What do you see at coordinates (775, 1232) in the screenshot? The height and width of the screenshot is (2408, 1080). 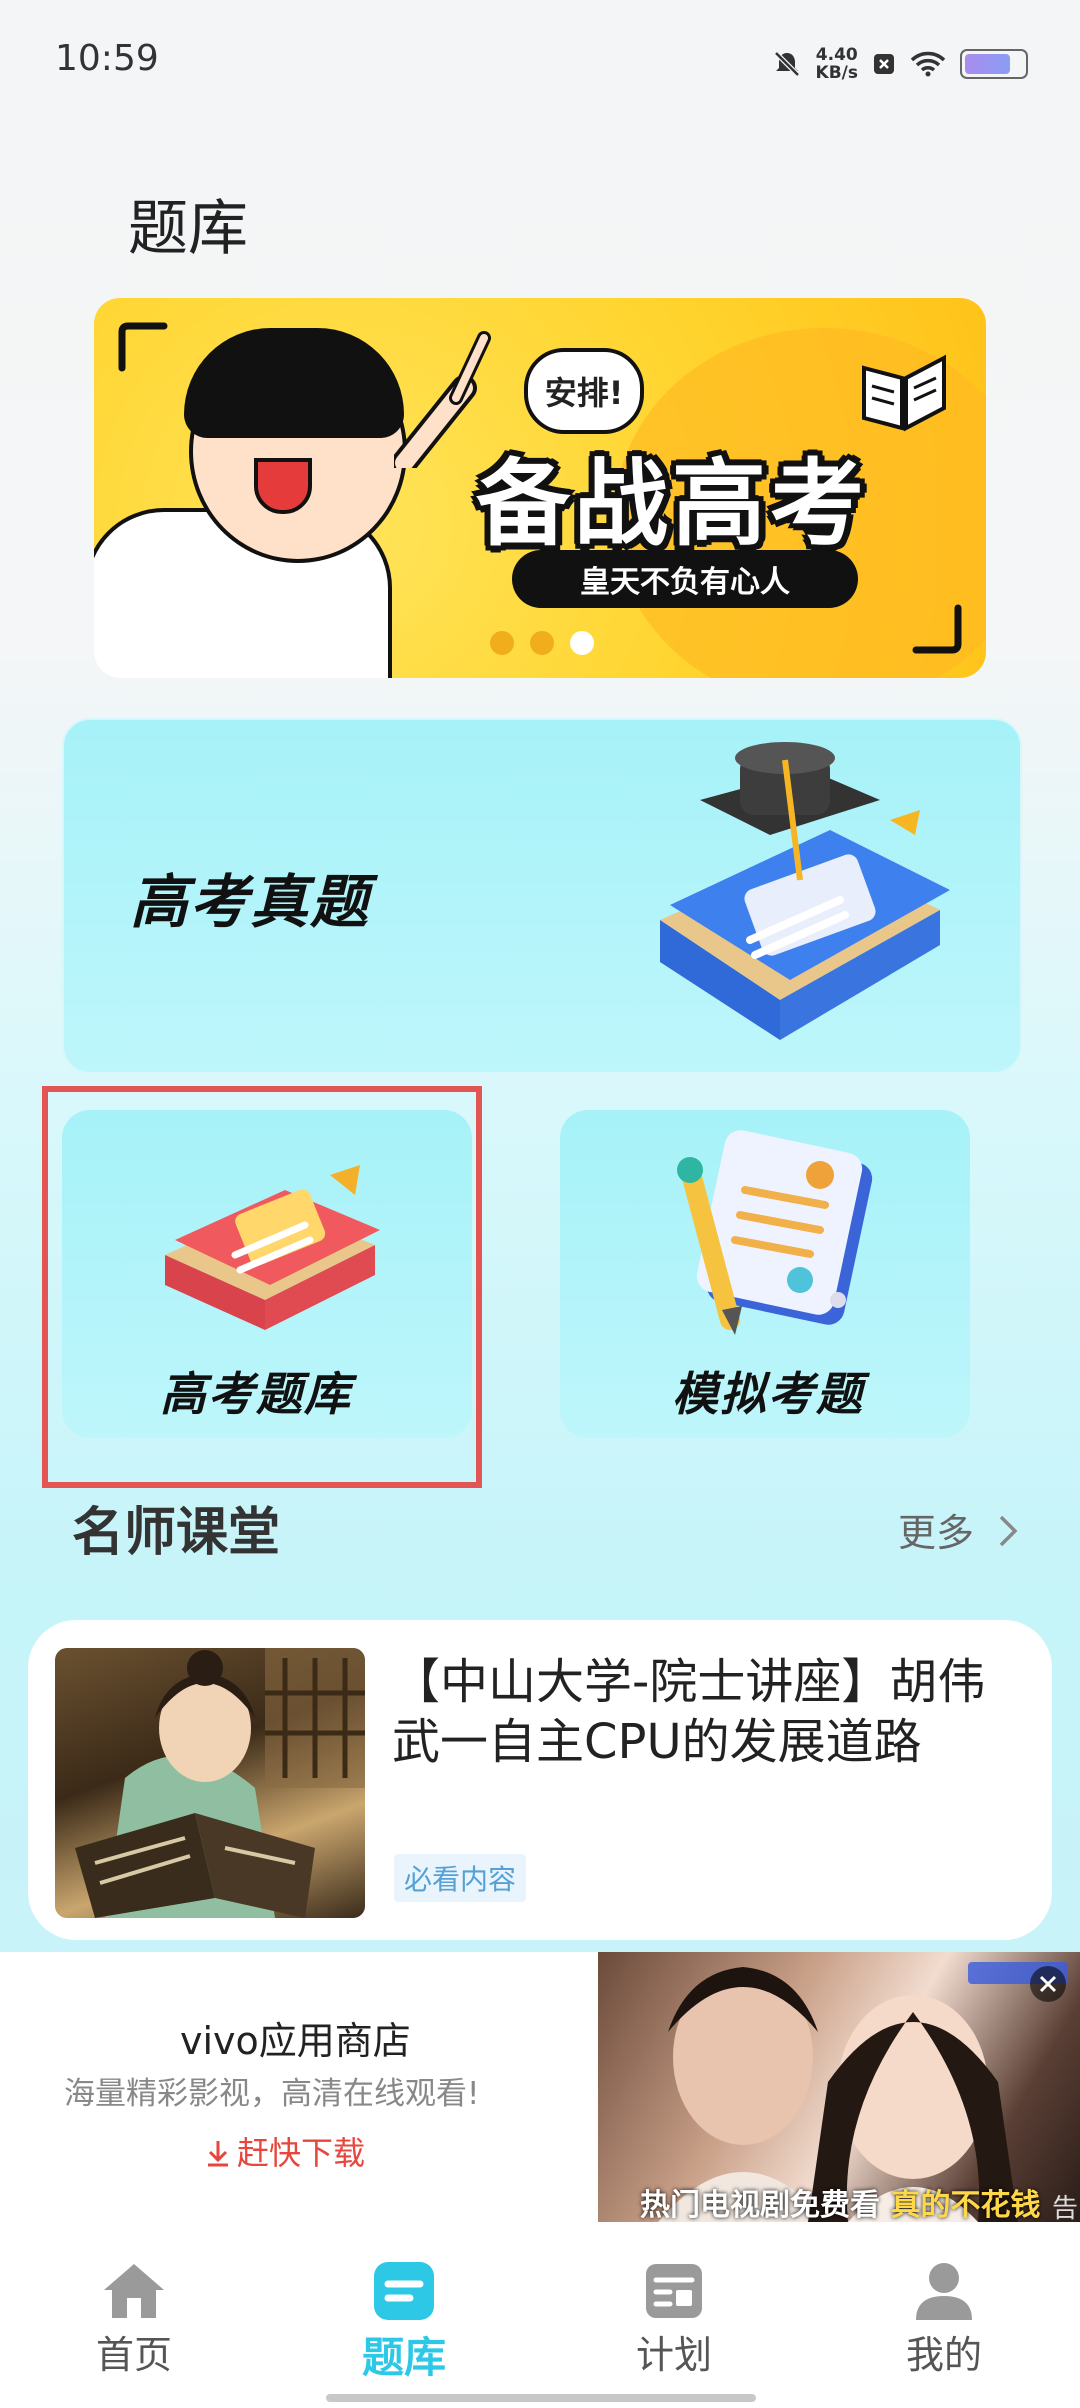 I see `clipboard-pencil-icon` at bounding box center [775, 1232].